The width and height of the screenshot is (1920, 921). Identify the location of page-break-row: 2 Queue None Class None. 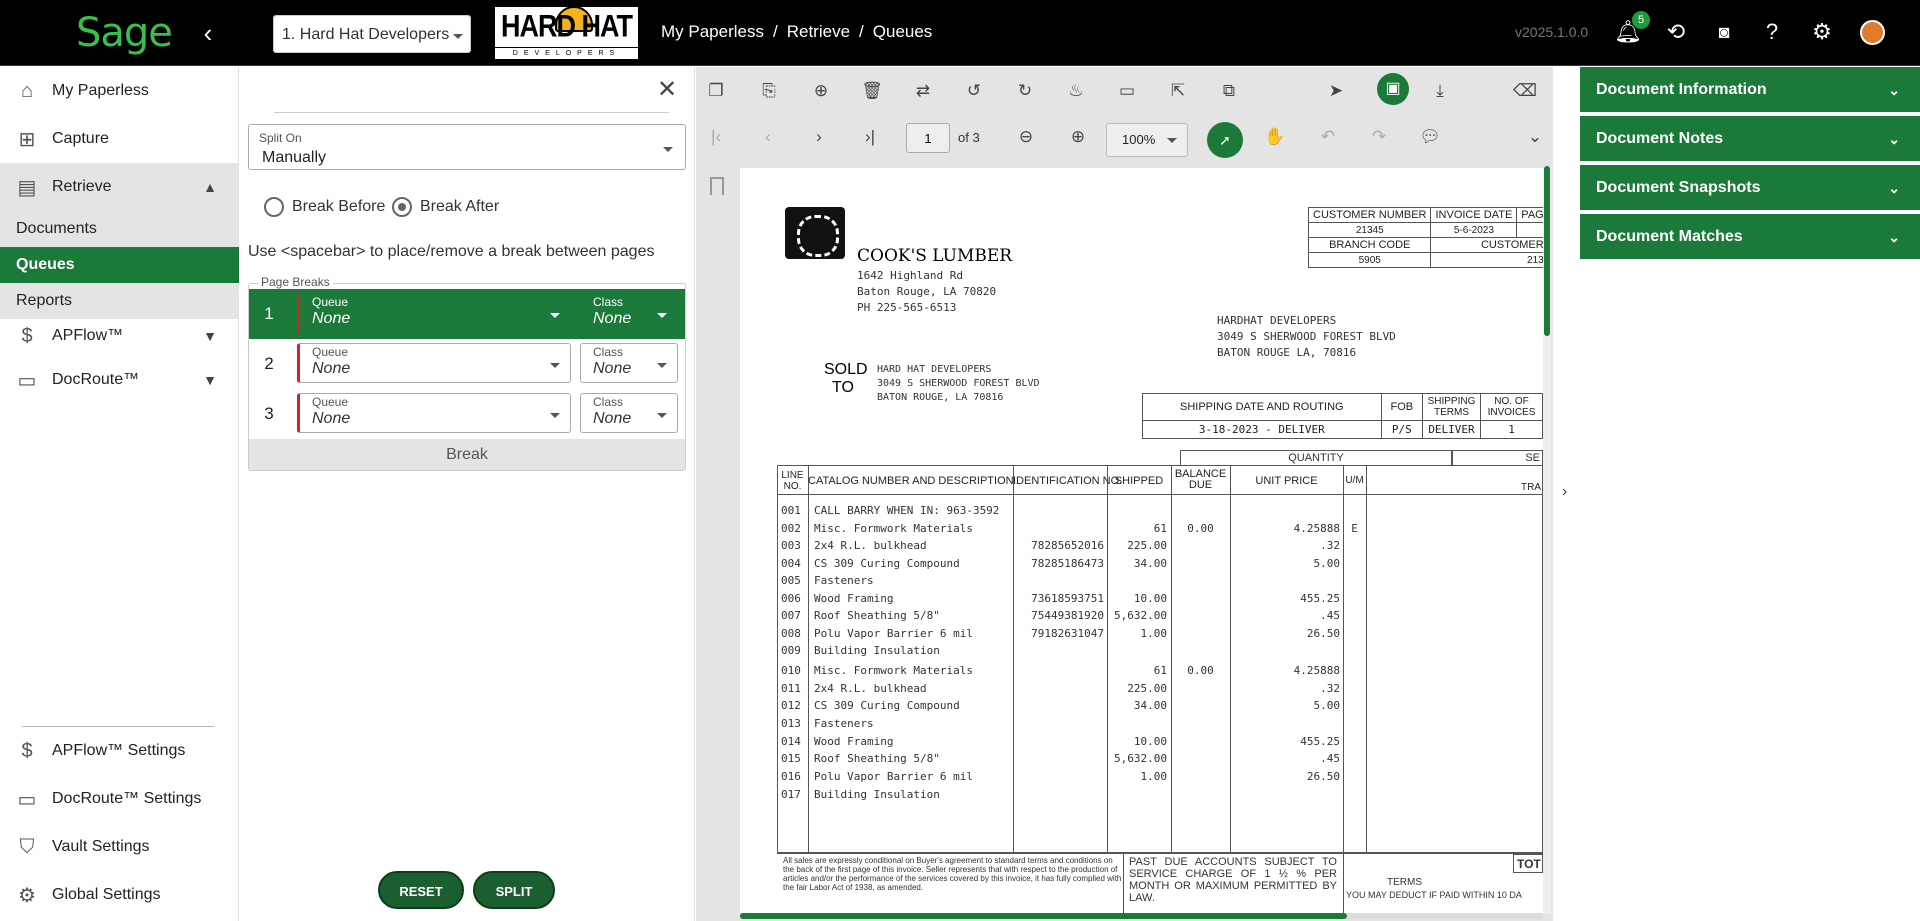
(467, 364).